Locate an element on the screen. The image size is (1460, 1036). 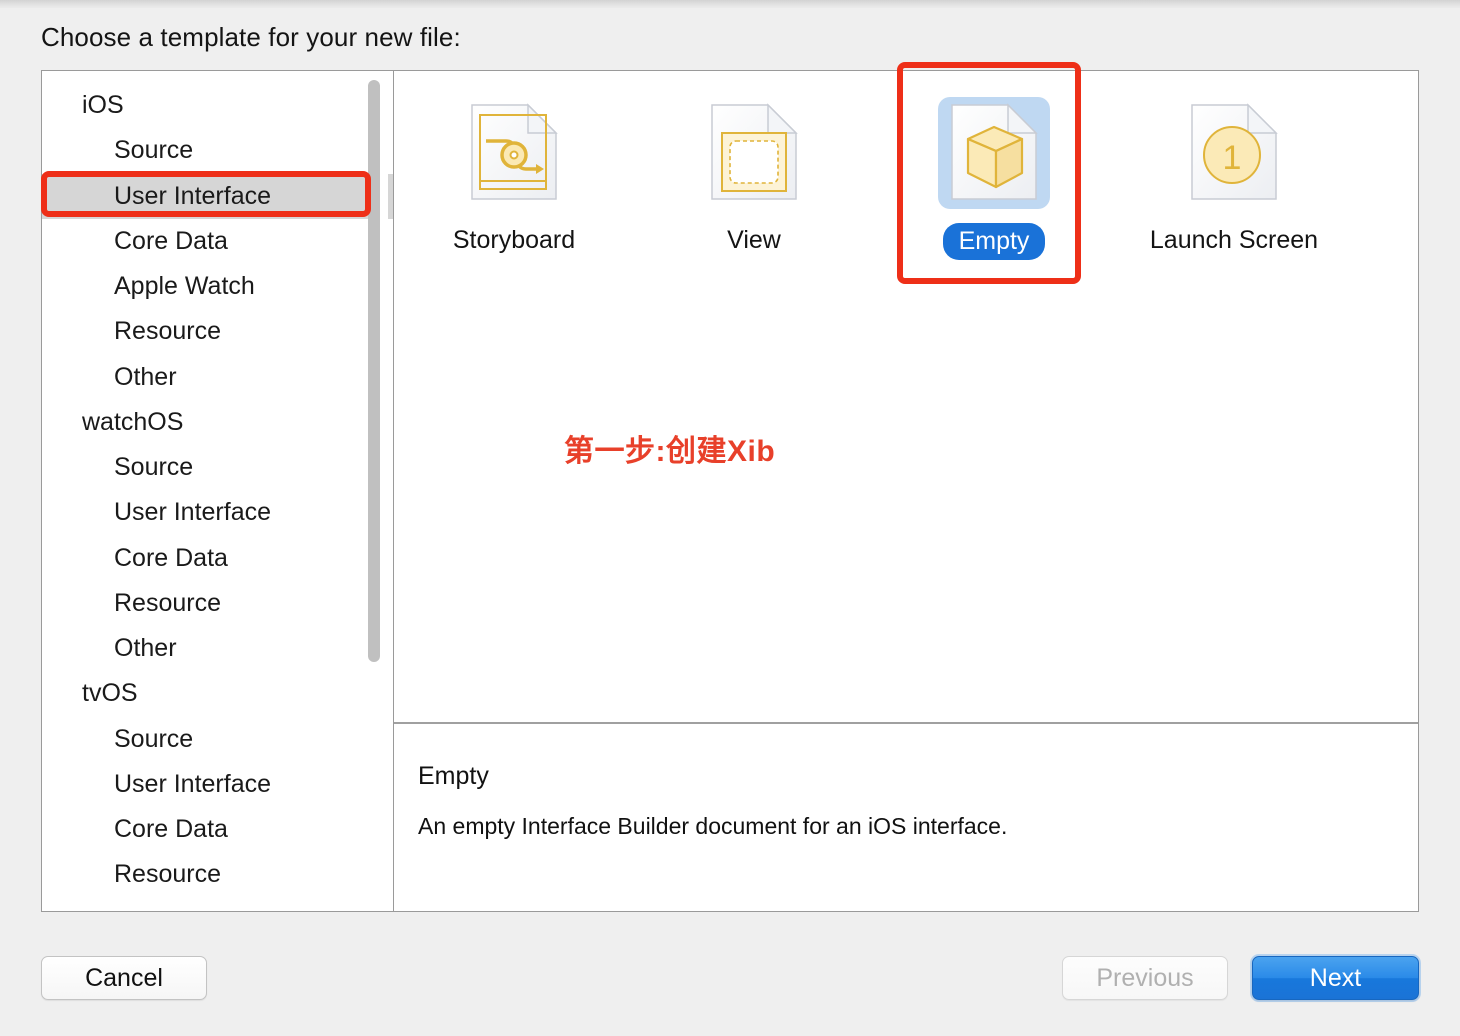
view-document-icon is located at coordinates (754, 153).